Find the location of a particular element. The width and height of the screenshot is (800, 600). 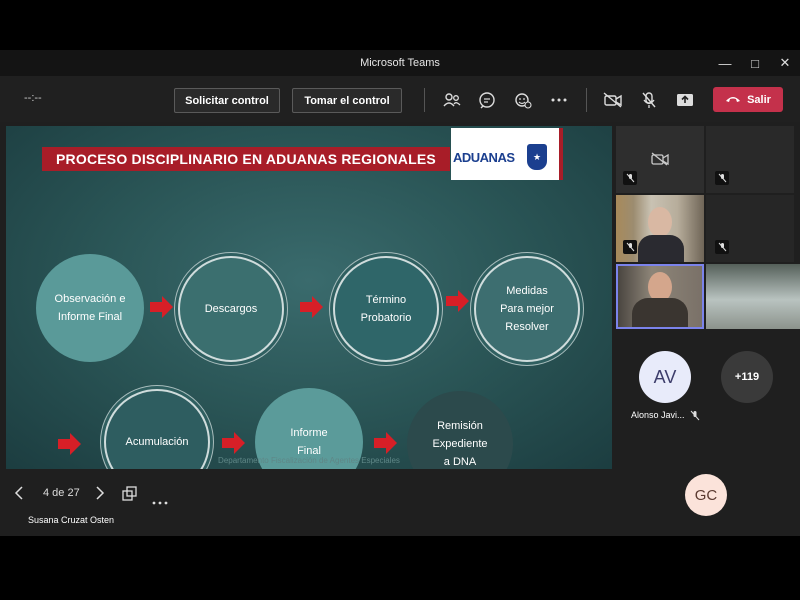

step-observacion: Observación e Informe Final is located at coordinates (90, 308).